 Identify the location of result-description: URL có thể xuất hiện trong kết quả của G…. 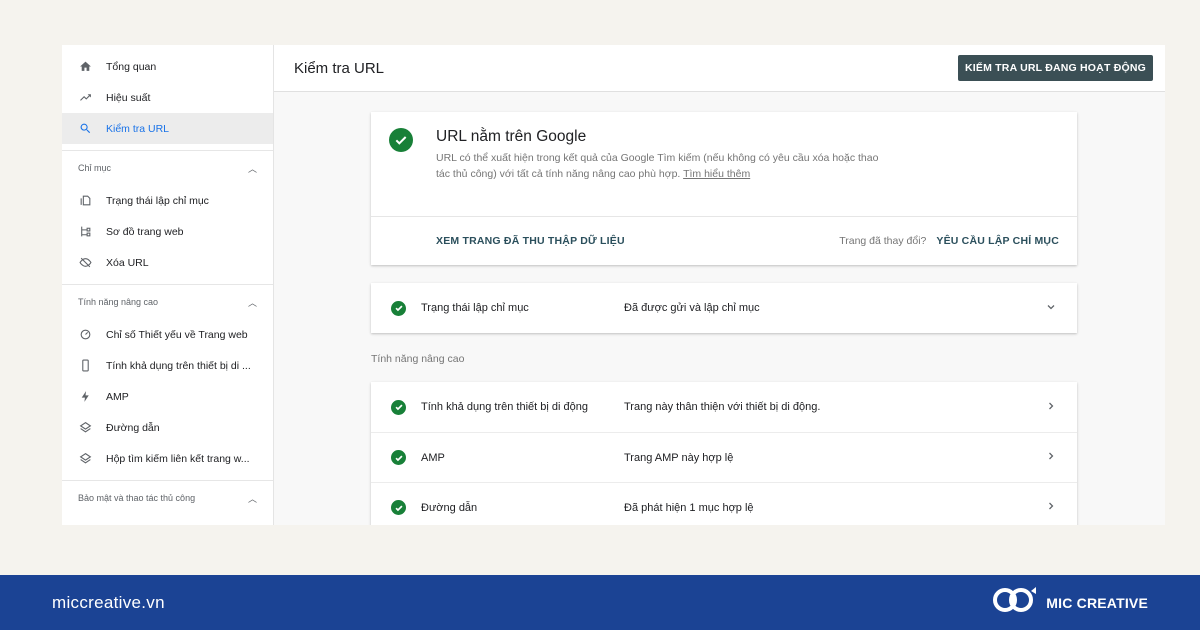
(661, 166).